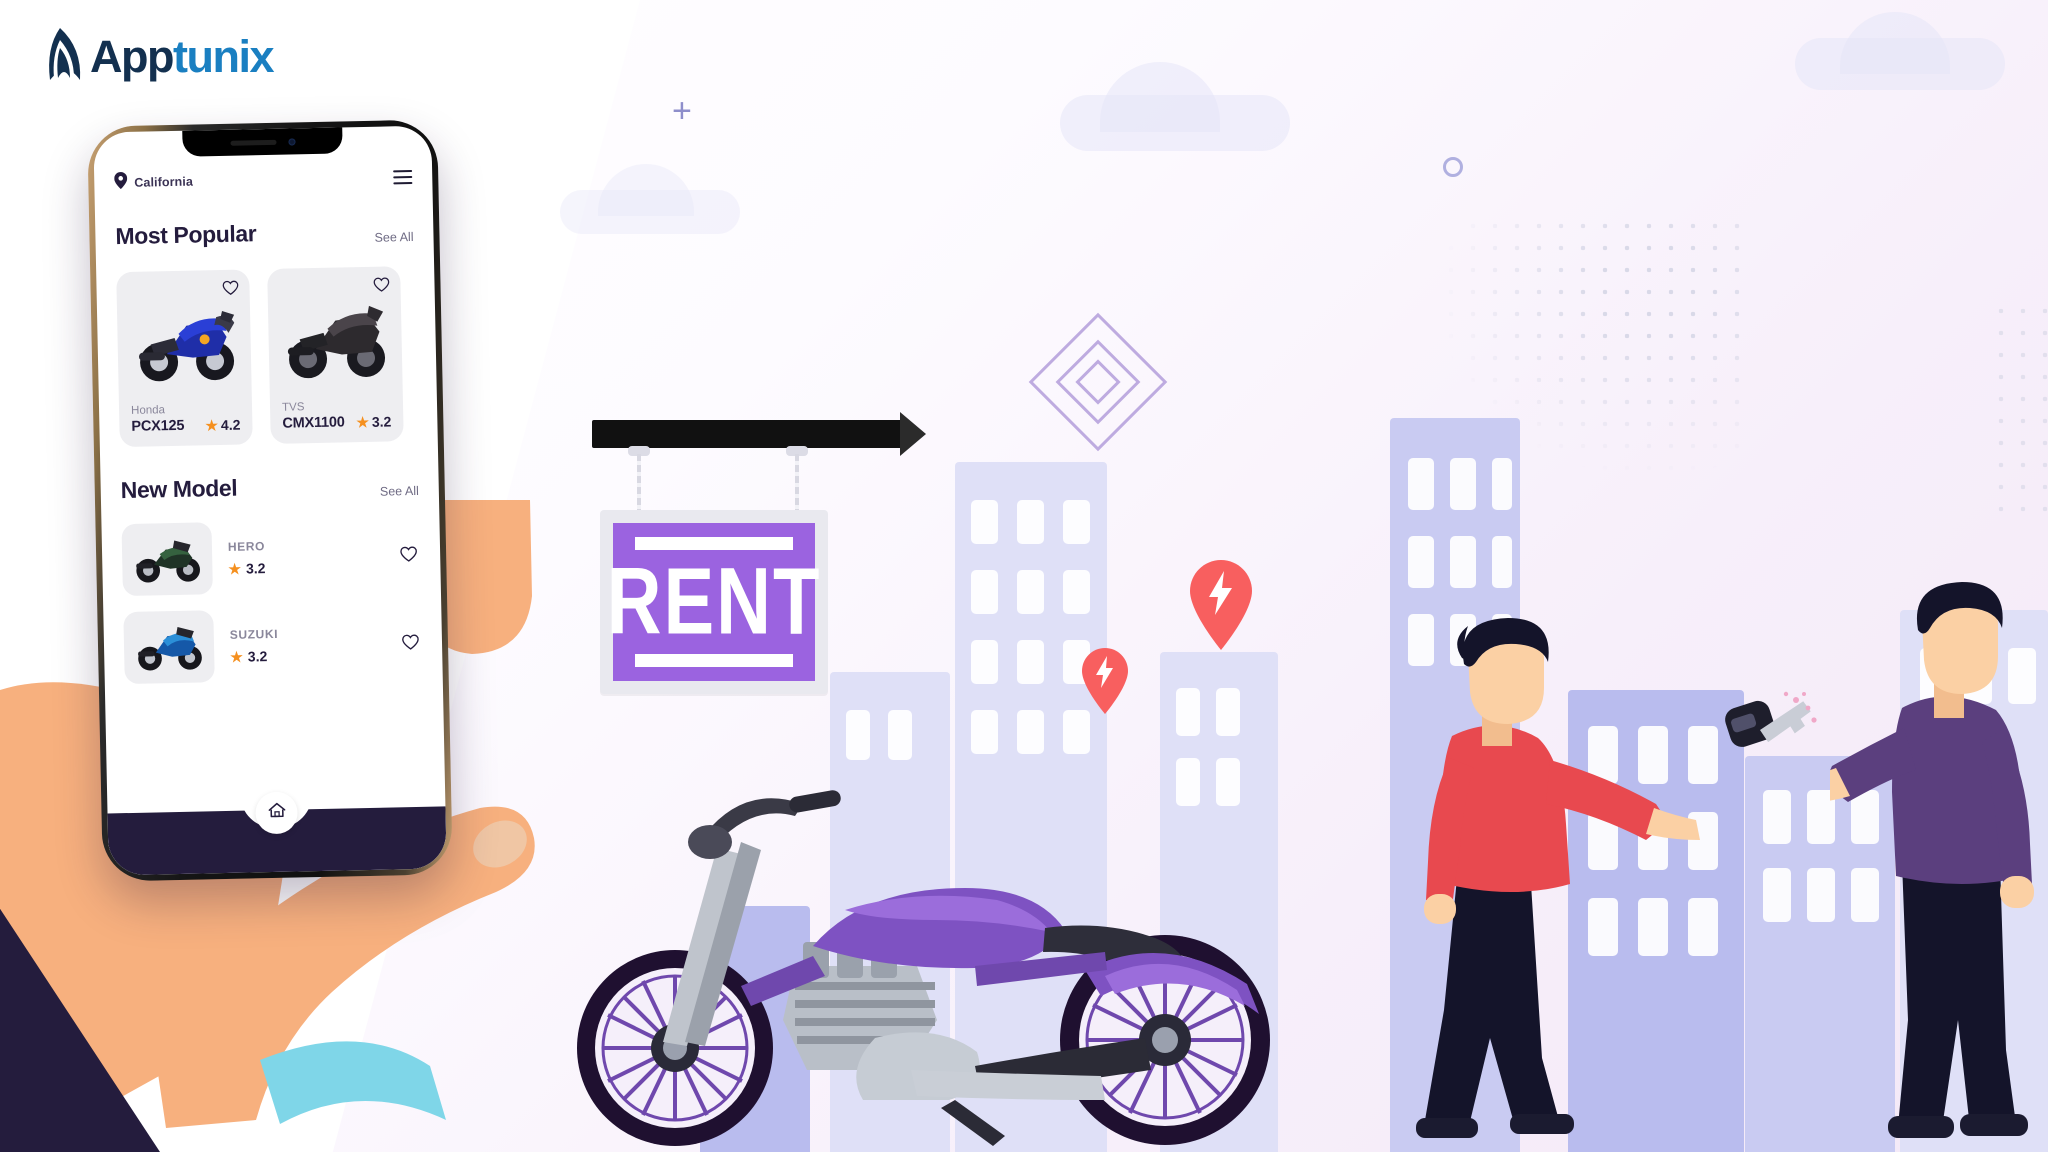 The width and height of the screenshot is (2048, 1152). I want to click on map-pin-large, so click(1221, 607).